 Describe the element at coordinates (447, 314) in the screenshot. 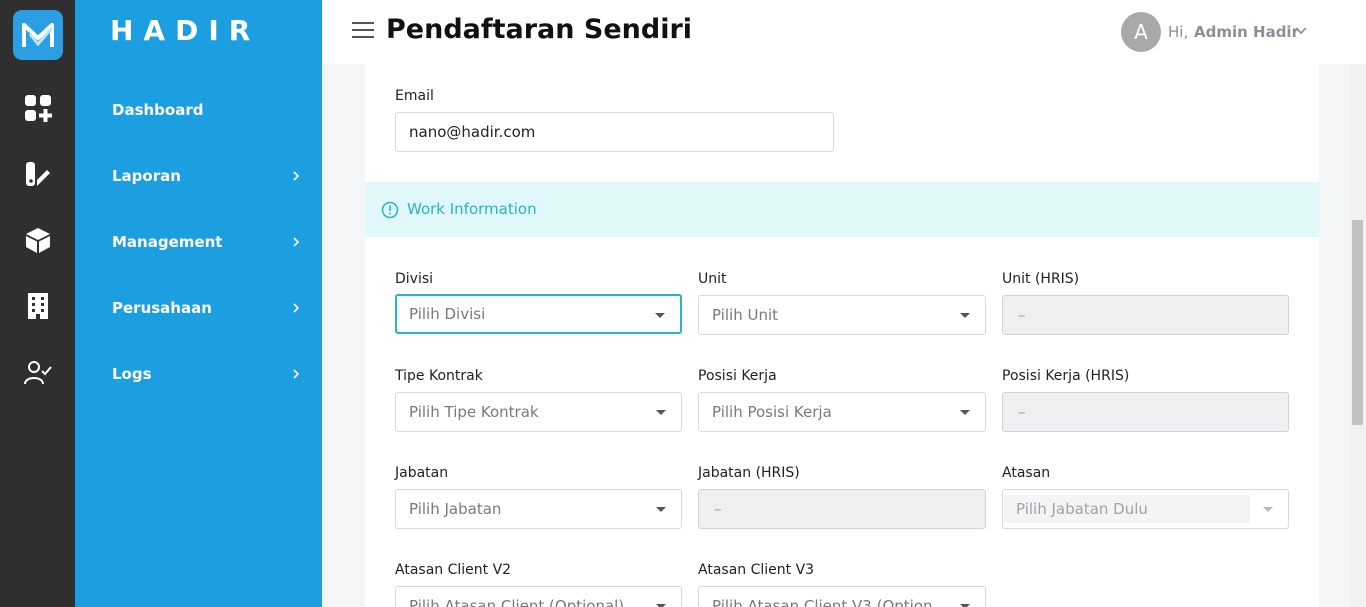

I see `divisi-placeholder: Pilih Divisi` at that location.